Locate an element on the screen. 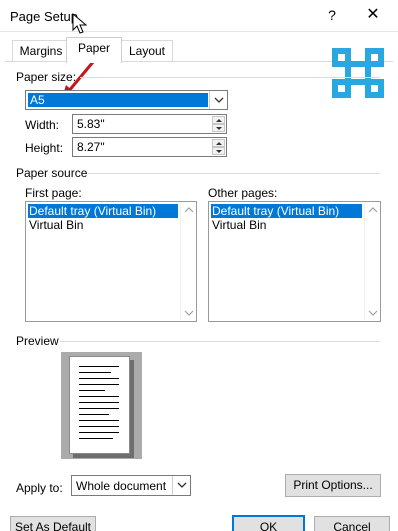 The image size is (398, 531). tab-layout: Layout is located at coordinates (147, 51).